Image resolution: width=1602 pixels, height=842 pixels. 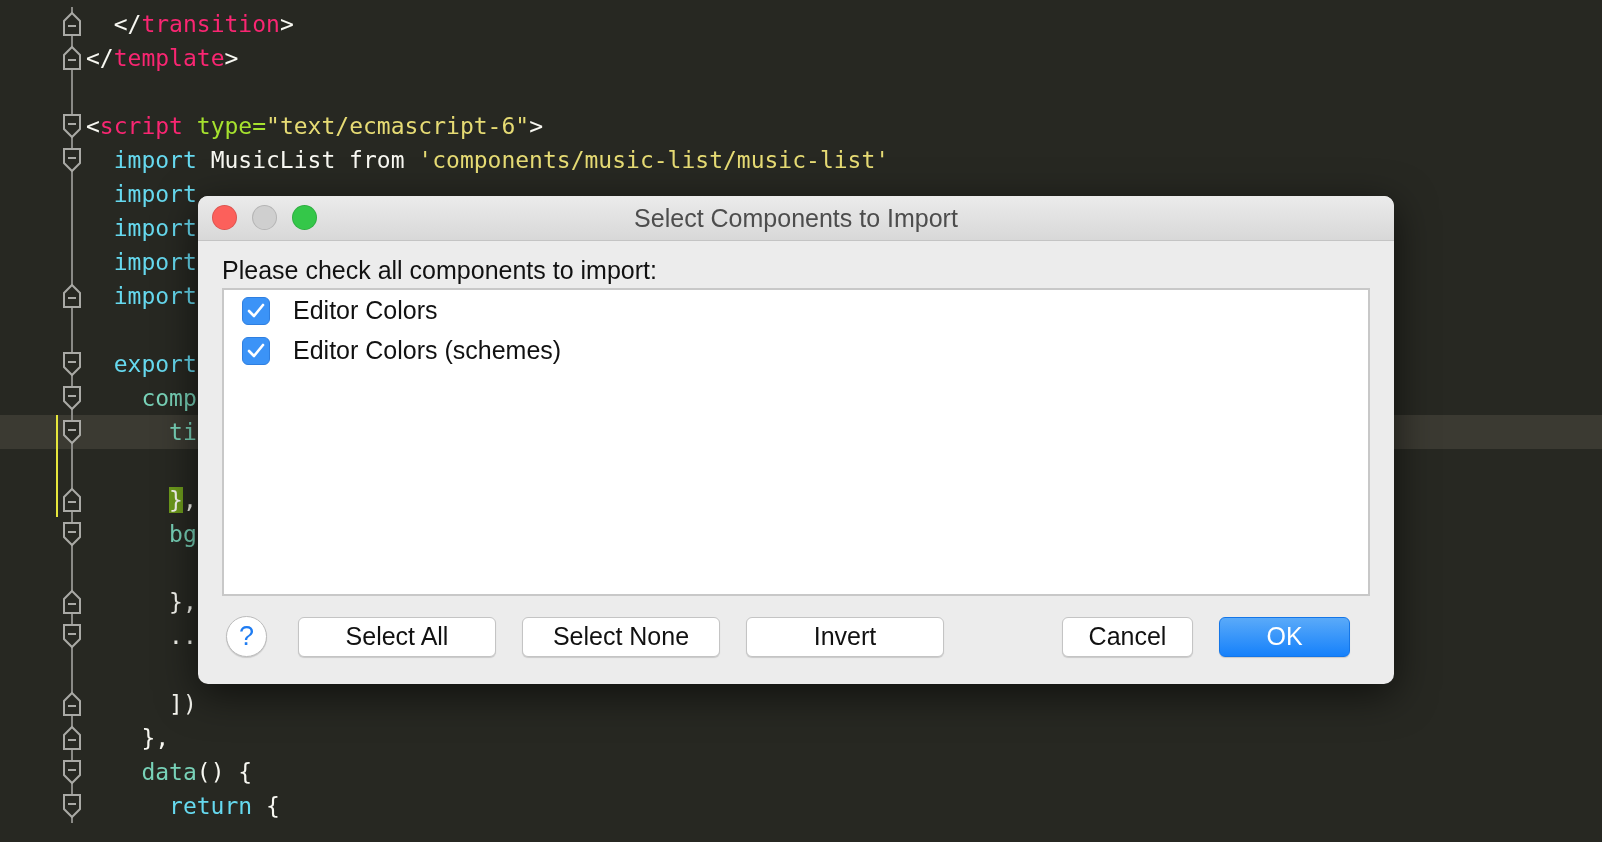 I want to click on matched-brace: }, so click(x=176, y=500).